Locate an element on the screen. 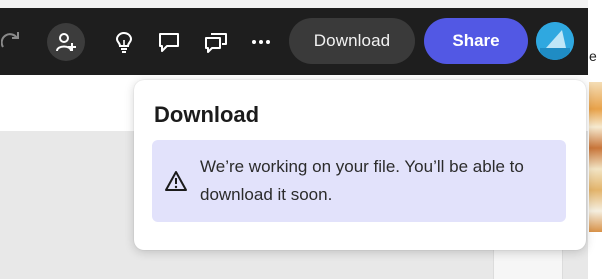  avatar is located at coordinates (555, 41).